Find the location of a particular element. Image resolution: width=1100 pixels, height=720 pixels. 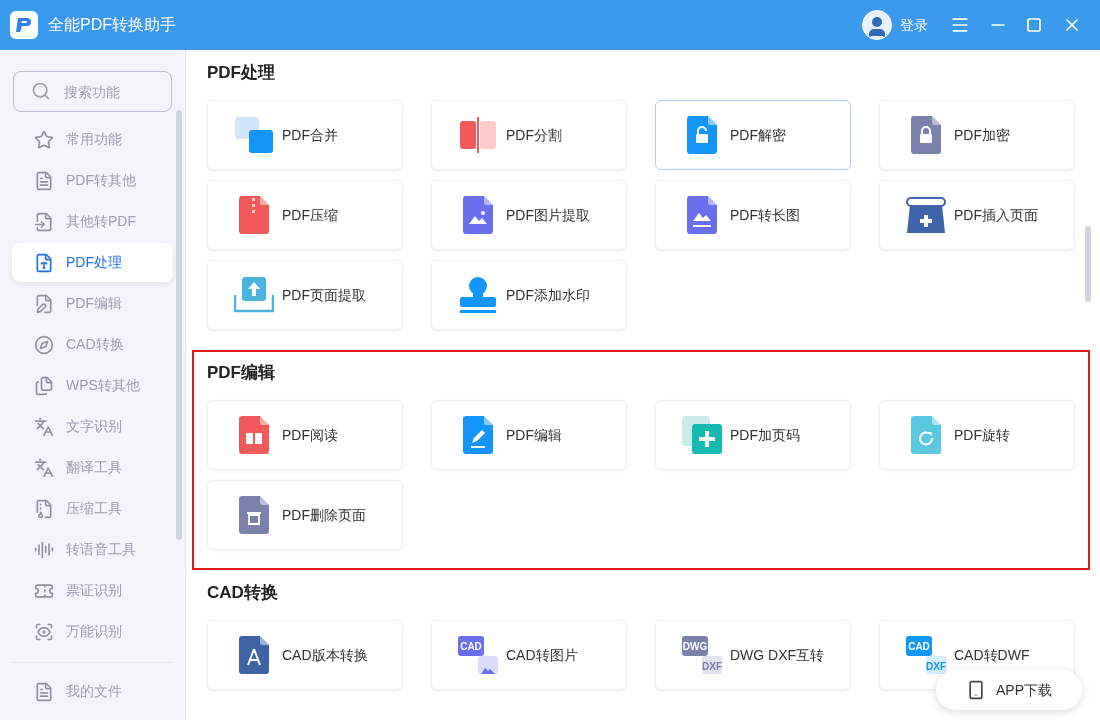

star-icon is located at coordinates (44, 139).